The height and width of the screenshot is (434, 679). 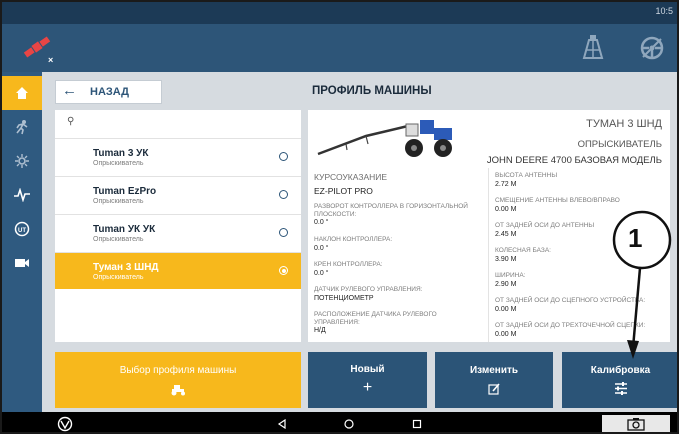 What do you see at coordinates (349, 424) in the screenshot?
I see `home-circle-icon` at bounding box center [349, 424].